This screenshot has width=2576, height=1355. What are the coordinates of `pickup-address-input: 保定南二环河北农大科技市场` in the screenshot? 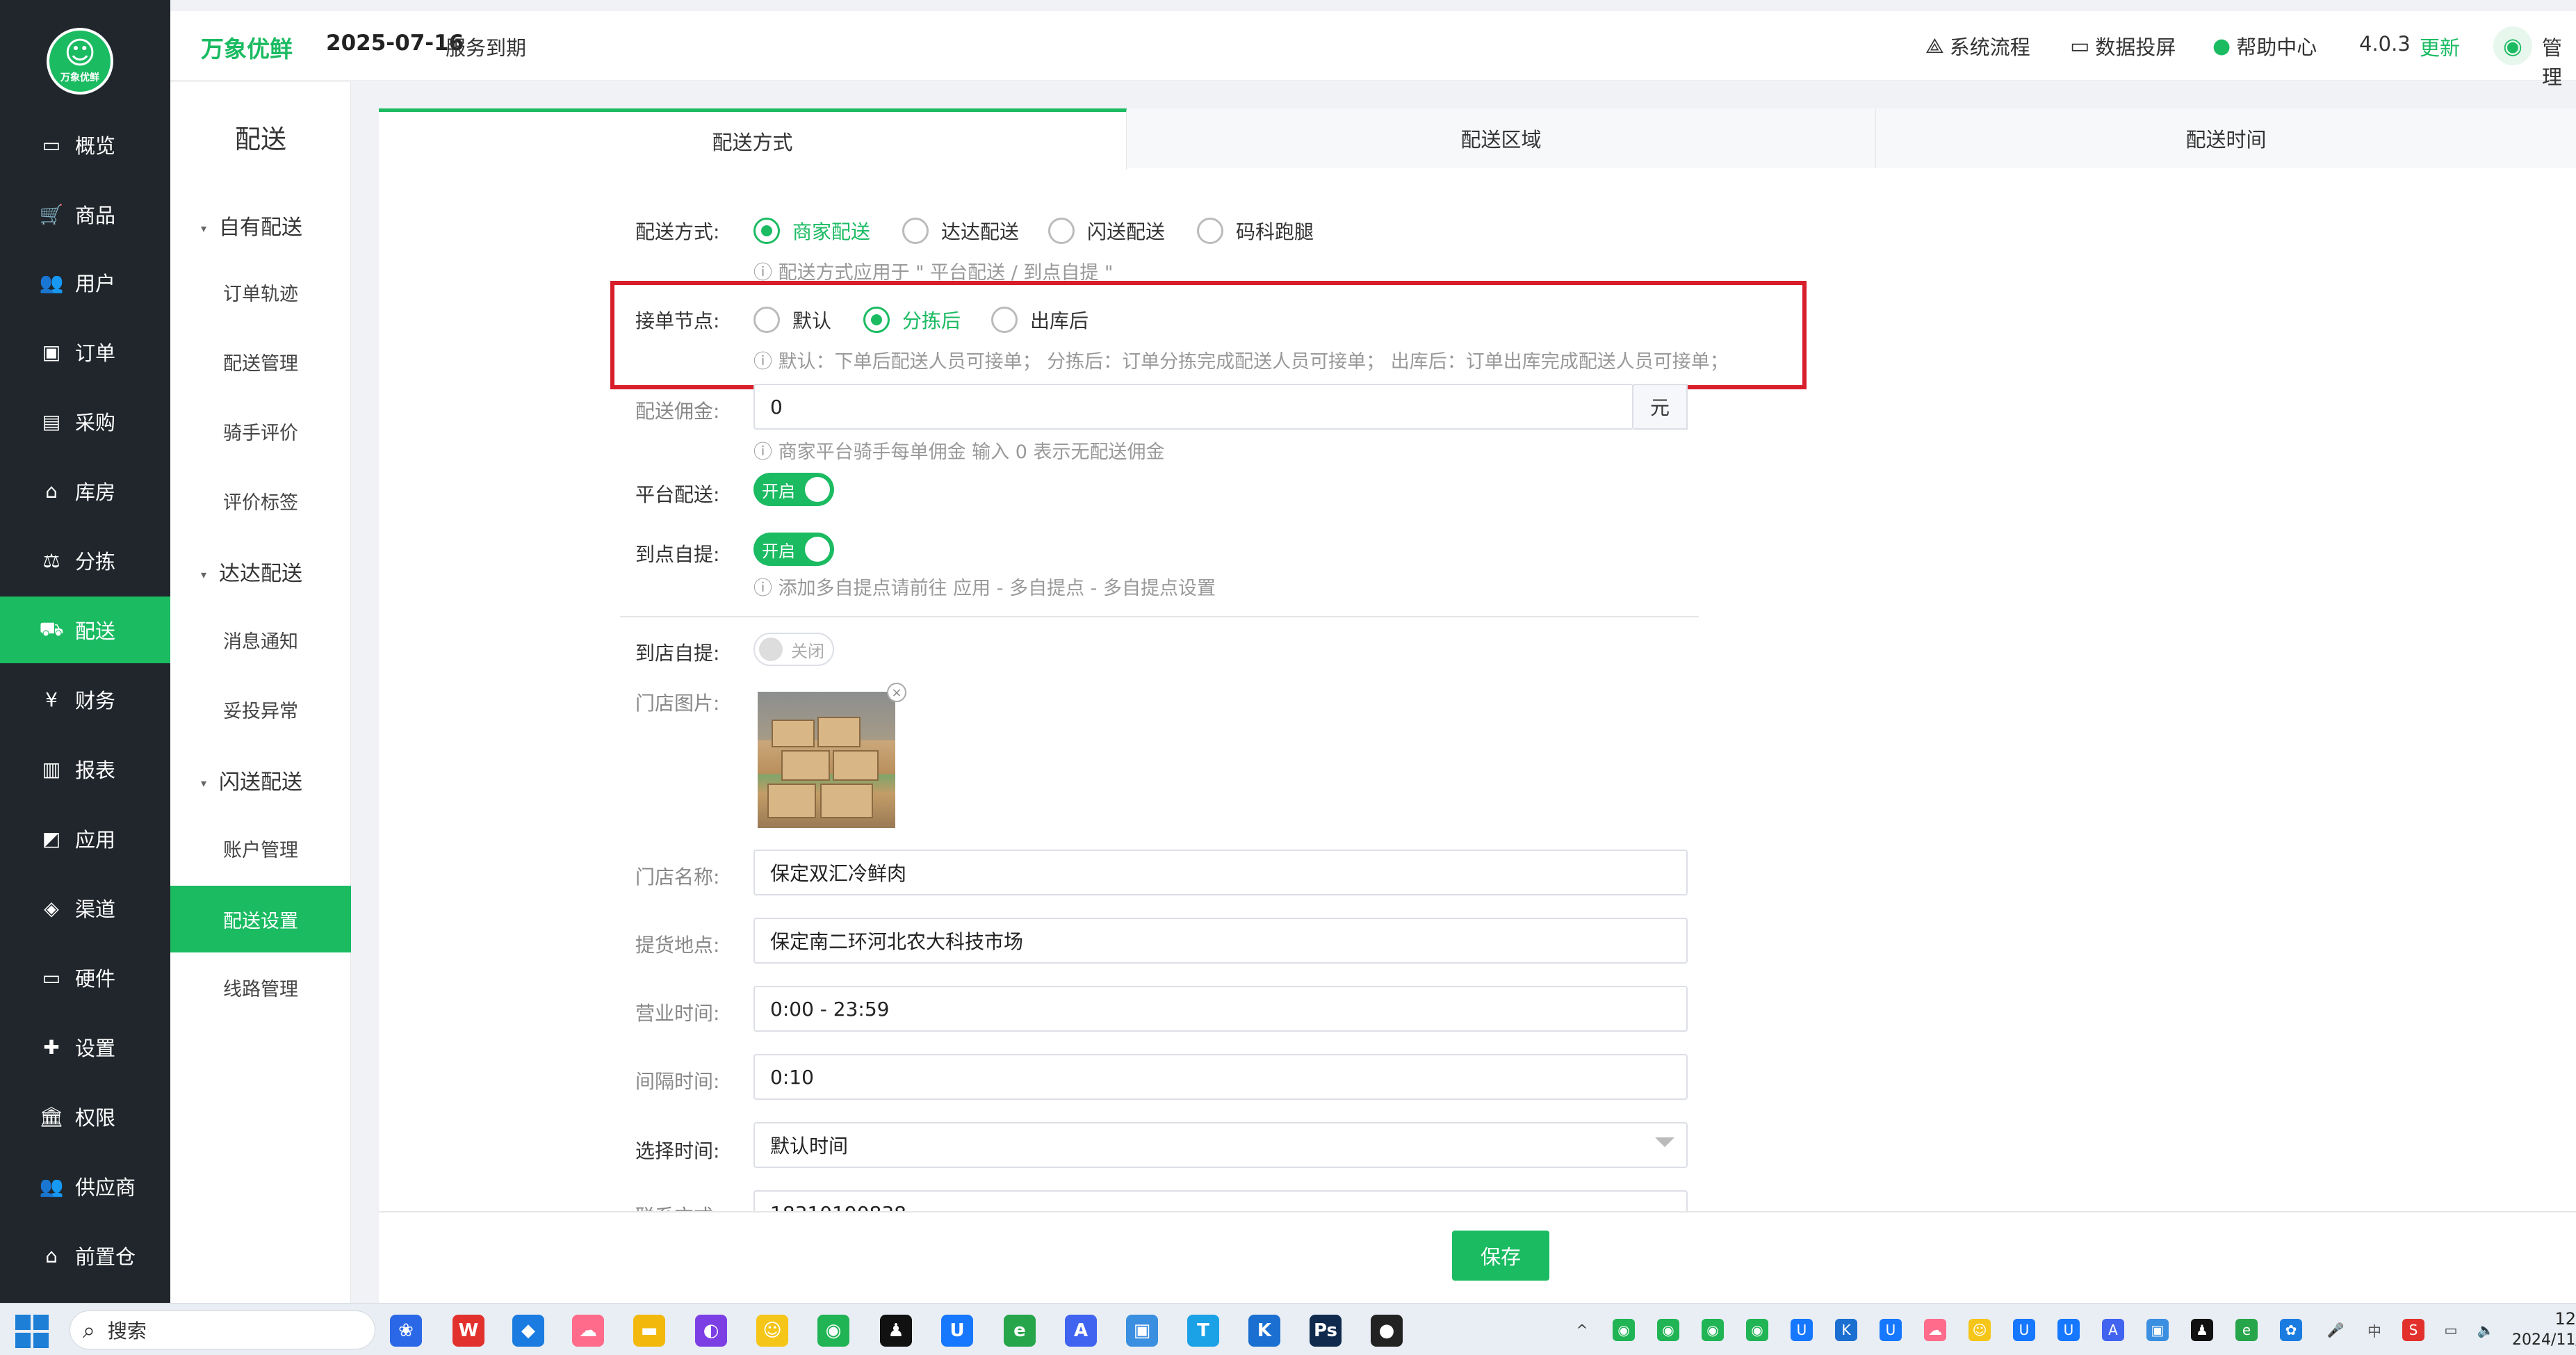 It's located at (1220, 941).